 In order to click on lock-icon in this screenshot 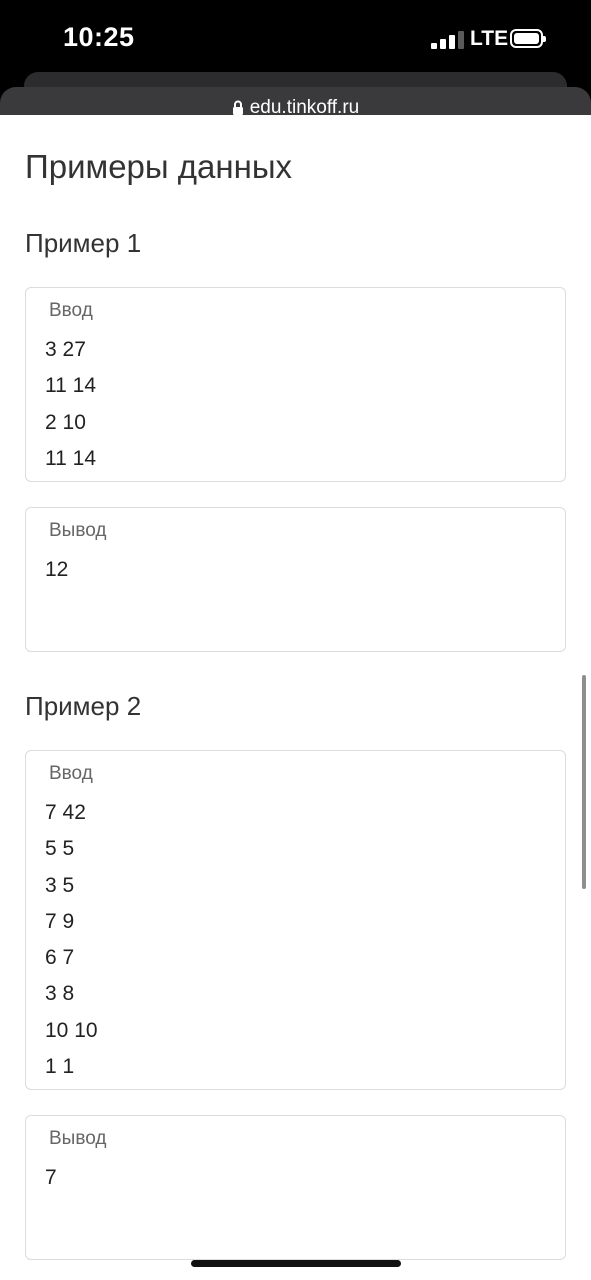, I will do `click(237, 108)`.